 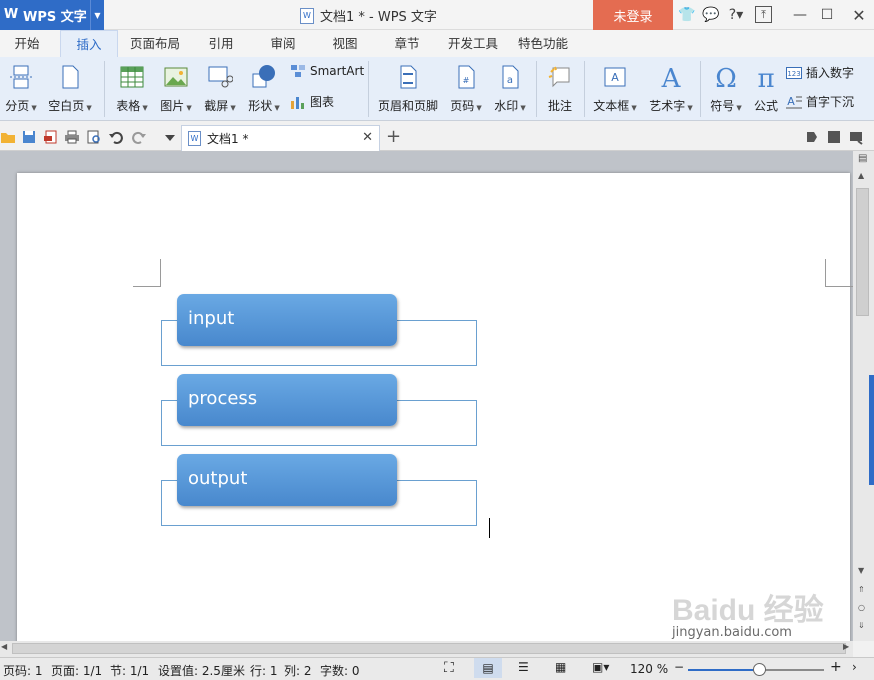 I want to click on omega-icon: Ω, so click(x=726, y=79).